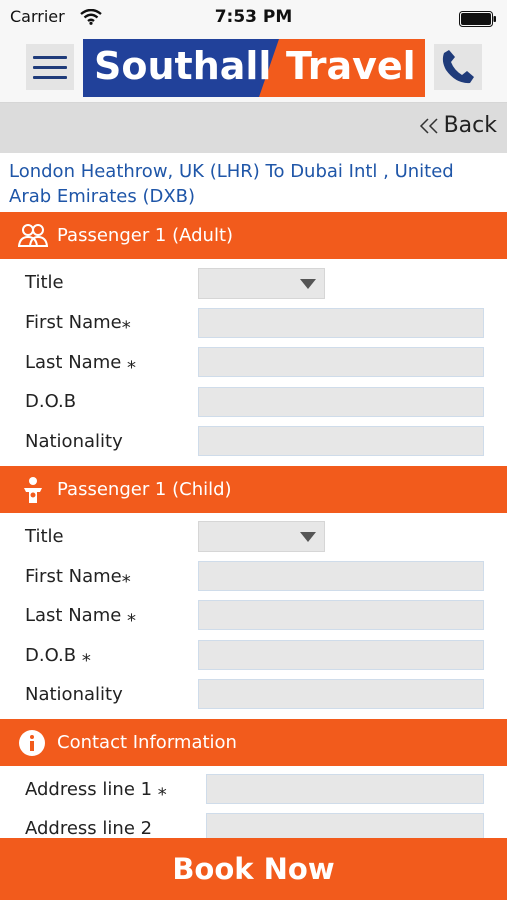  Describe the element at coordinates (147, 742) in the screenshot. I see `section-title-contact: Contact Information` at that location.